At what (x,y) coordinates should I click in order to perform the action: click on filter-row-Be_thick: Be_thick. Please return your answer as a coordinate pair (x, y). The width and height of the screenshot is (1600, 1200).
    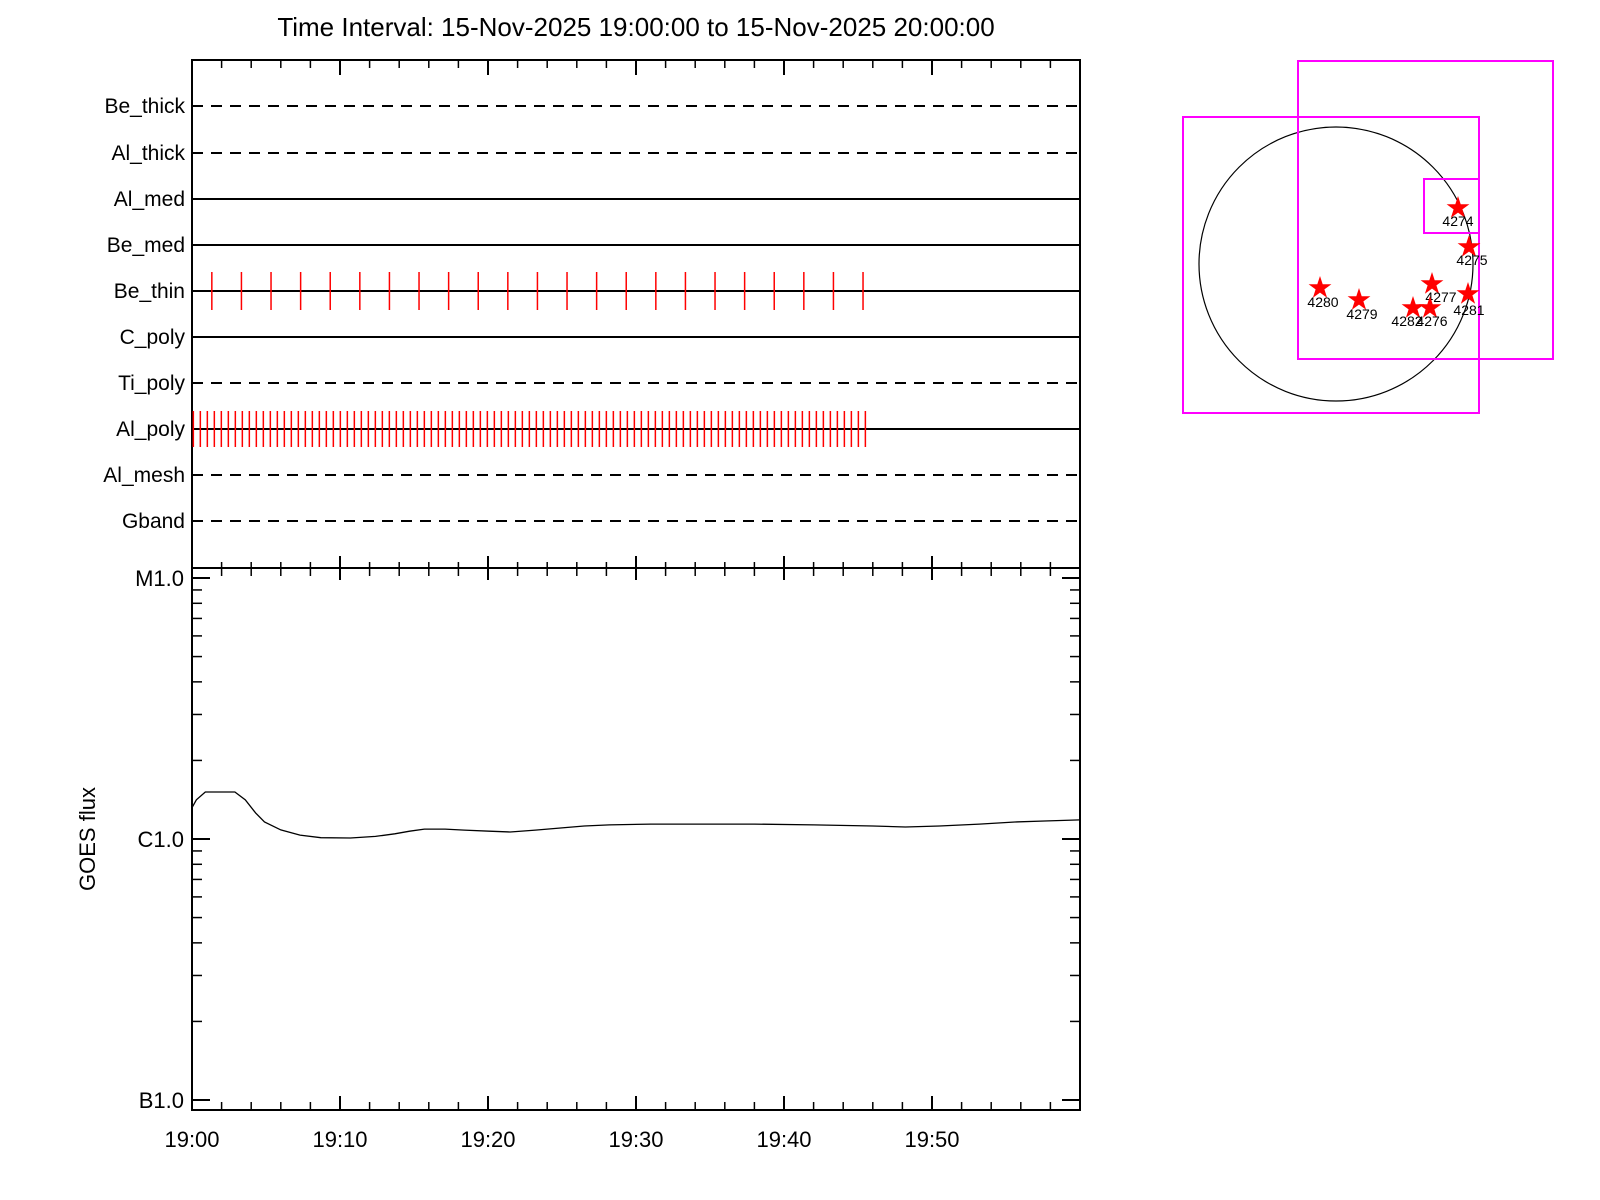
    Looking at the image, I should click on (592, 106).